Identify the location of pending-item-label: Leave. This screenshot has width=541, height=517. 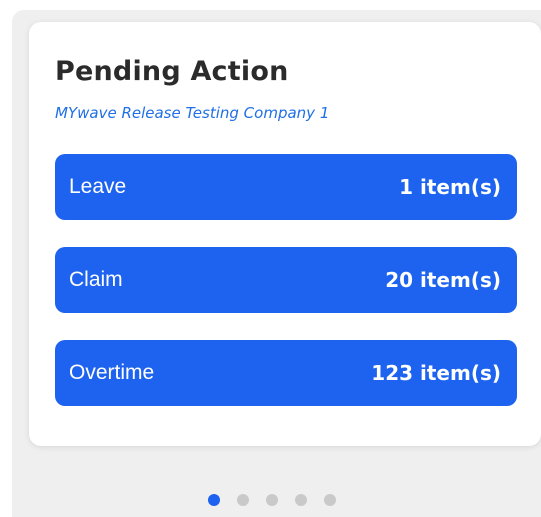
(98, 186).